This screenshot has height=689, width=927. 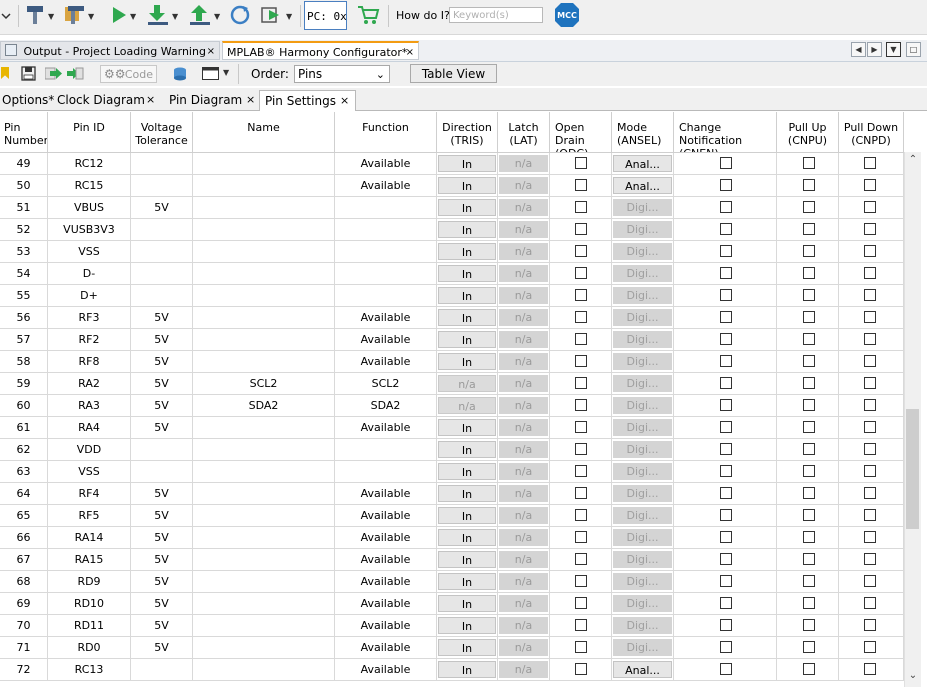 I want to click on scroll-tabs-left-icon: ◀, so click(x=858, y=49).